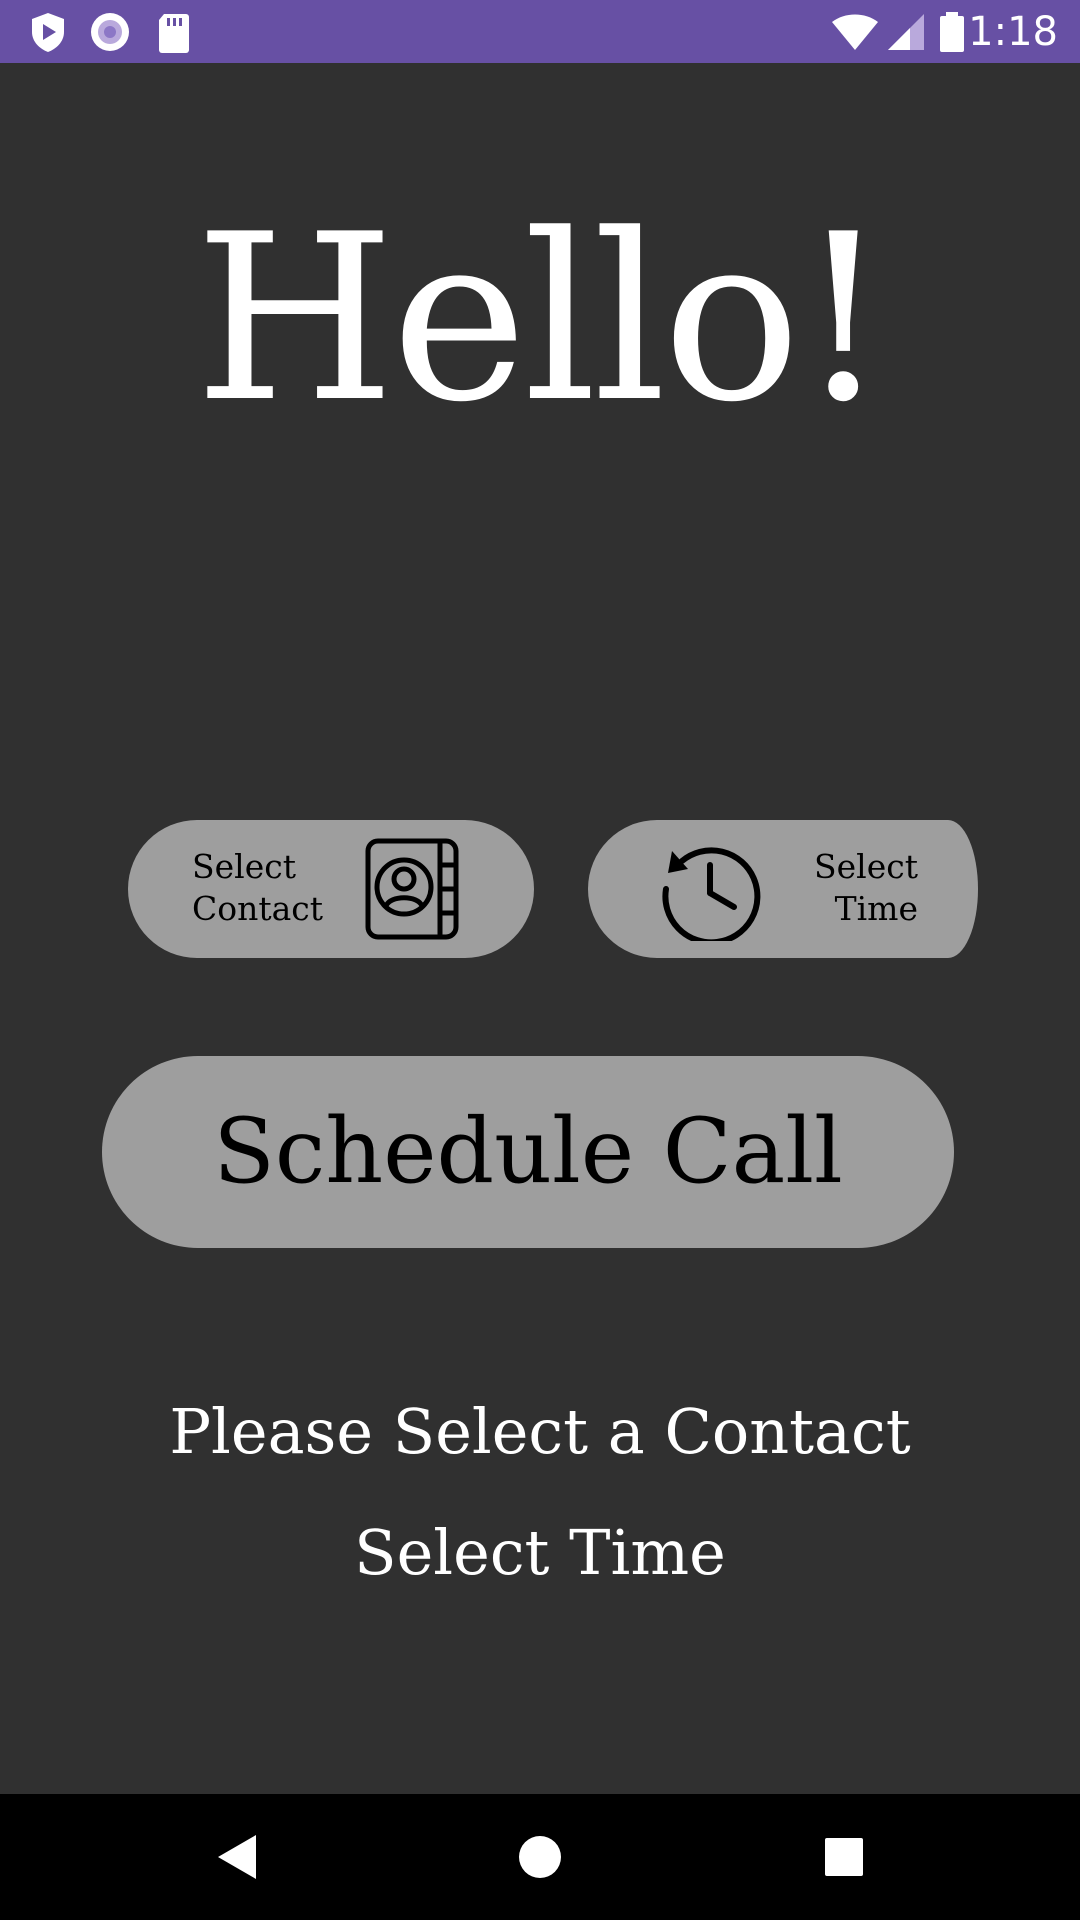 This screenshot has width=1080, height=1920. What do you see at coordinates (540, 1552) in the screenshot?
I see `time-status-text: Select Time` at bounding box center [540, 1552].